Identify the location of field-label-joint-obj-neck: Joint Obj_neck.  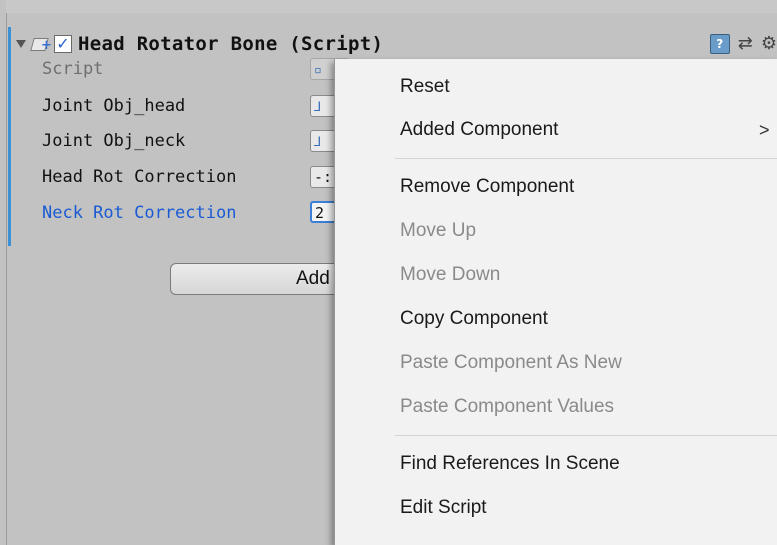
(114, 141).